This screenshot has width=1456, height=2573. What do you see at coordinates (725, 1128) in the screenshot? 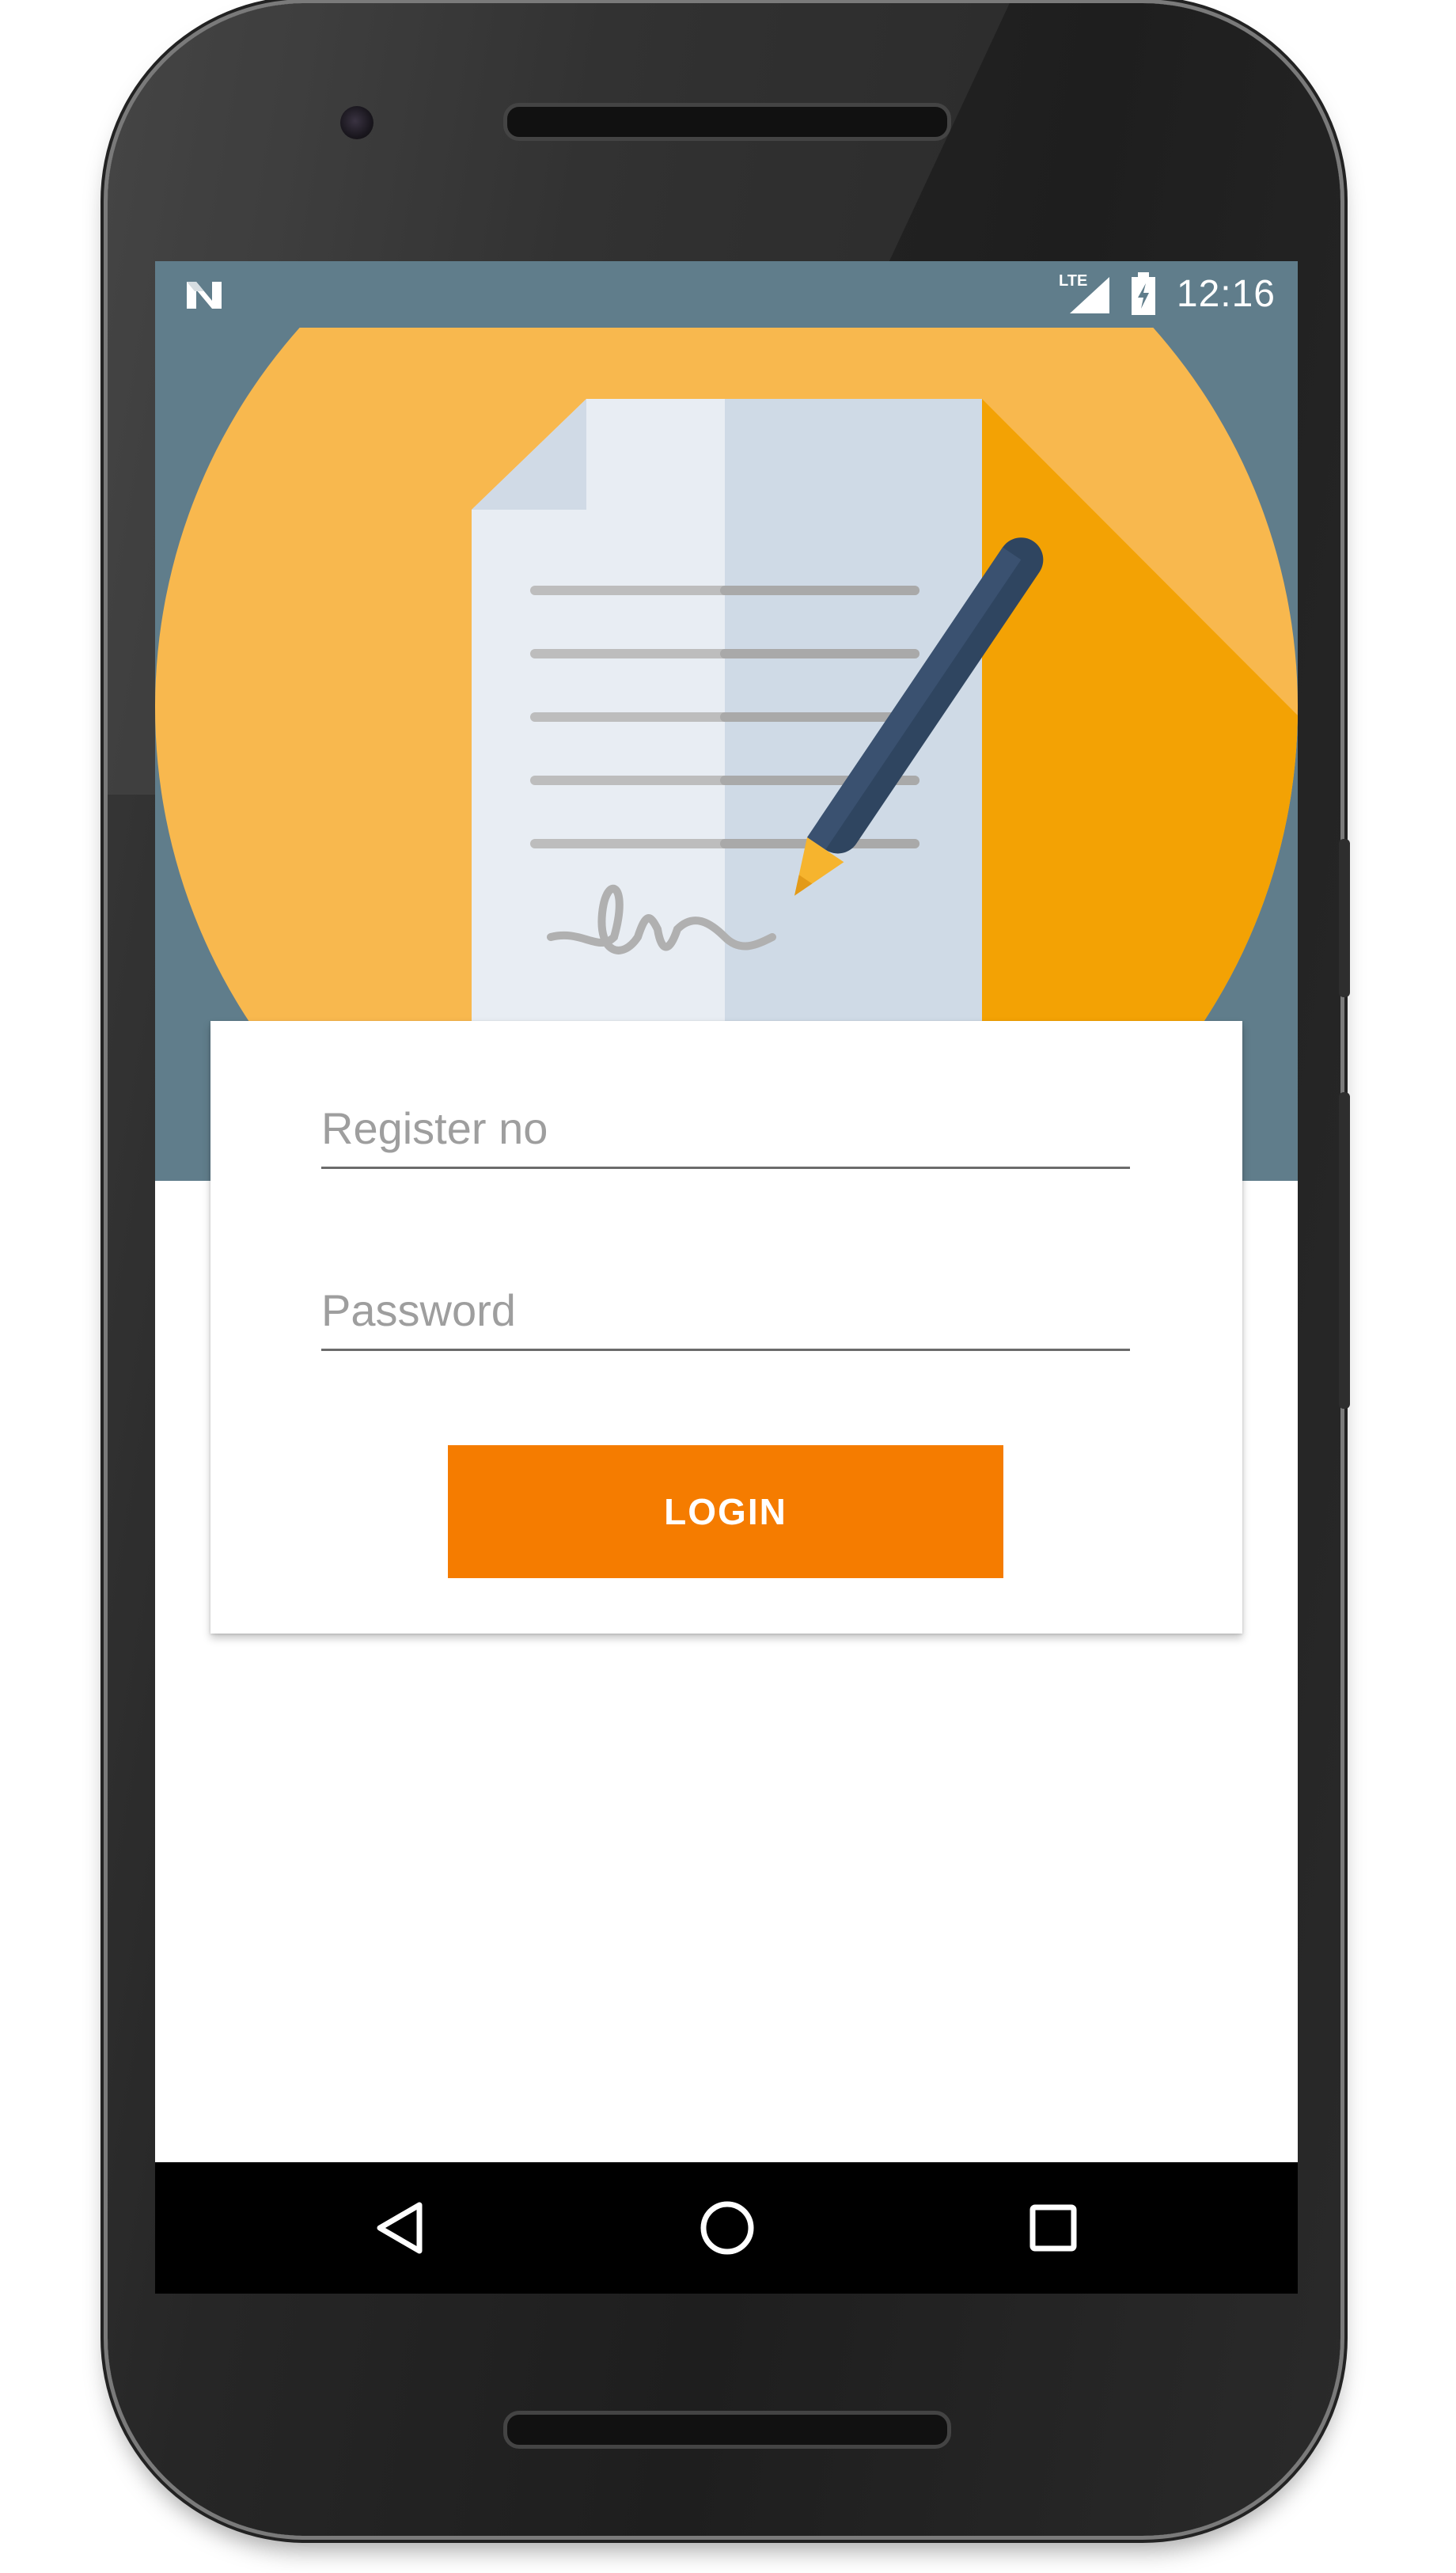
I see `register-no-field: Register no` at bounding box center [725, 1128].